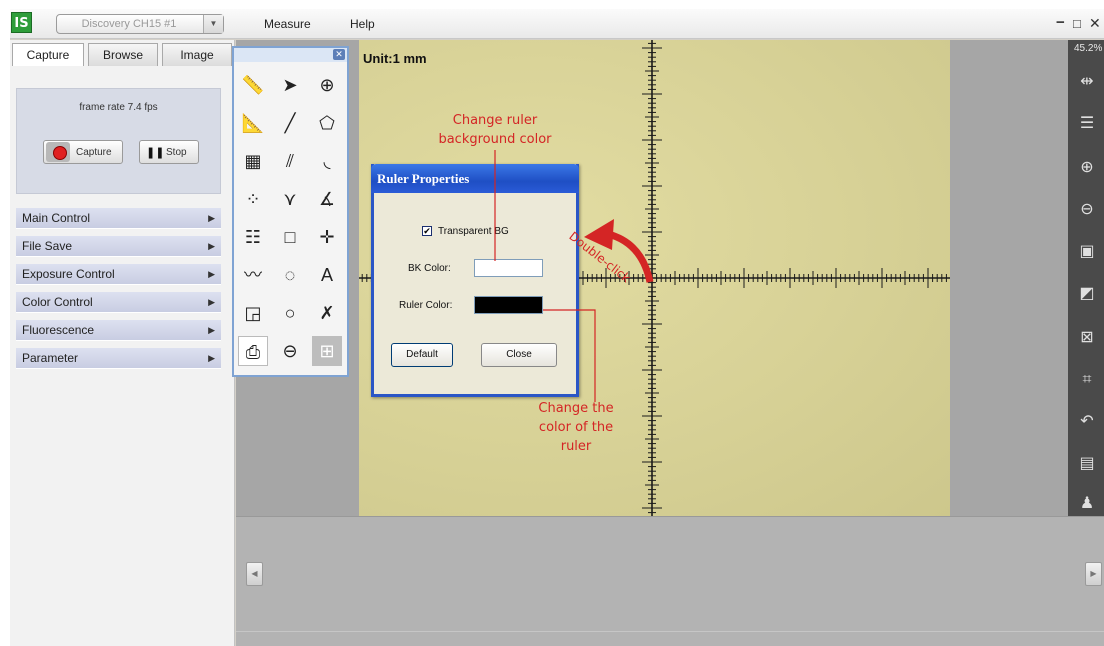 The height and width of the screenshot is (646, 1104). What do you see at coordinates (327, 313) in the screenshot?
I see `mark-icon: ✗` at bounding box center [327, 313].